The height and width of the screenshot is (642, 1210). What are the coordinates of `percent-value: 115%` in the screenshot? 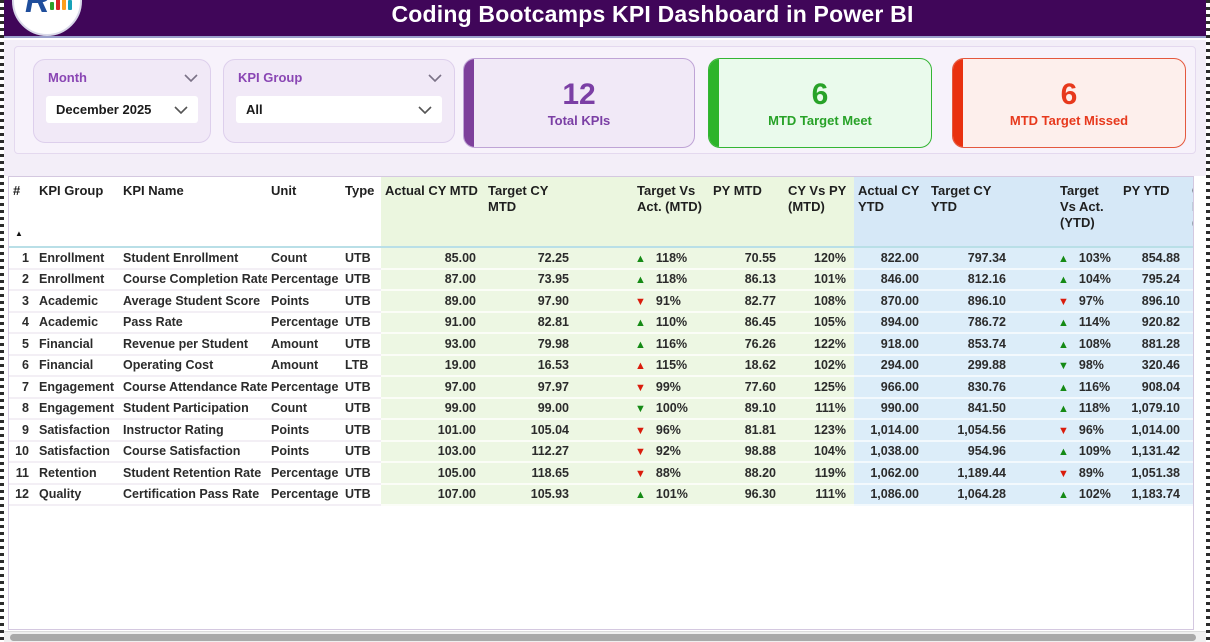 It's located at (671, 365).